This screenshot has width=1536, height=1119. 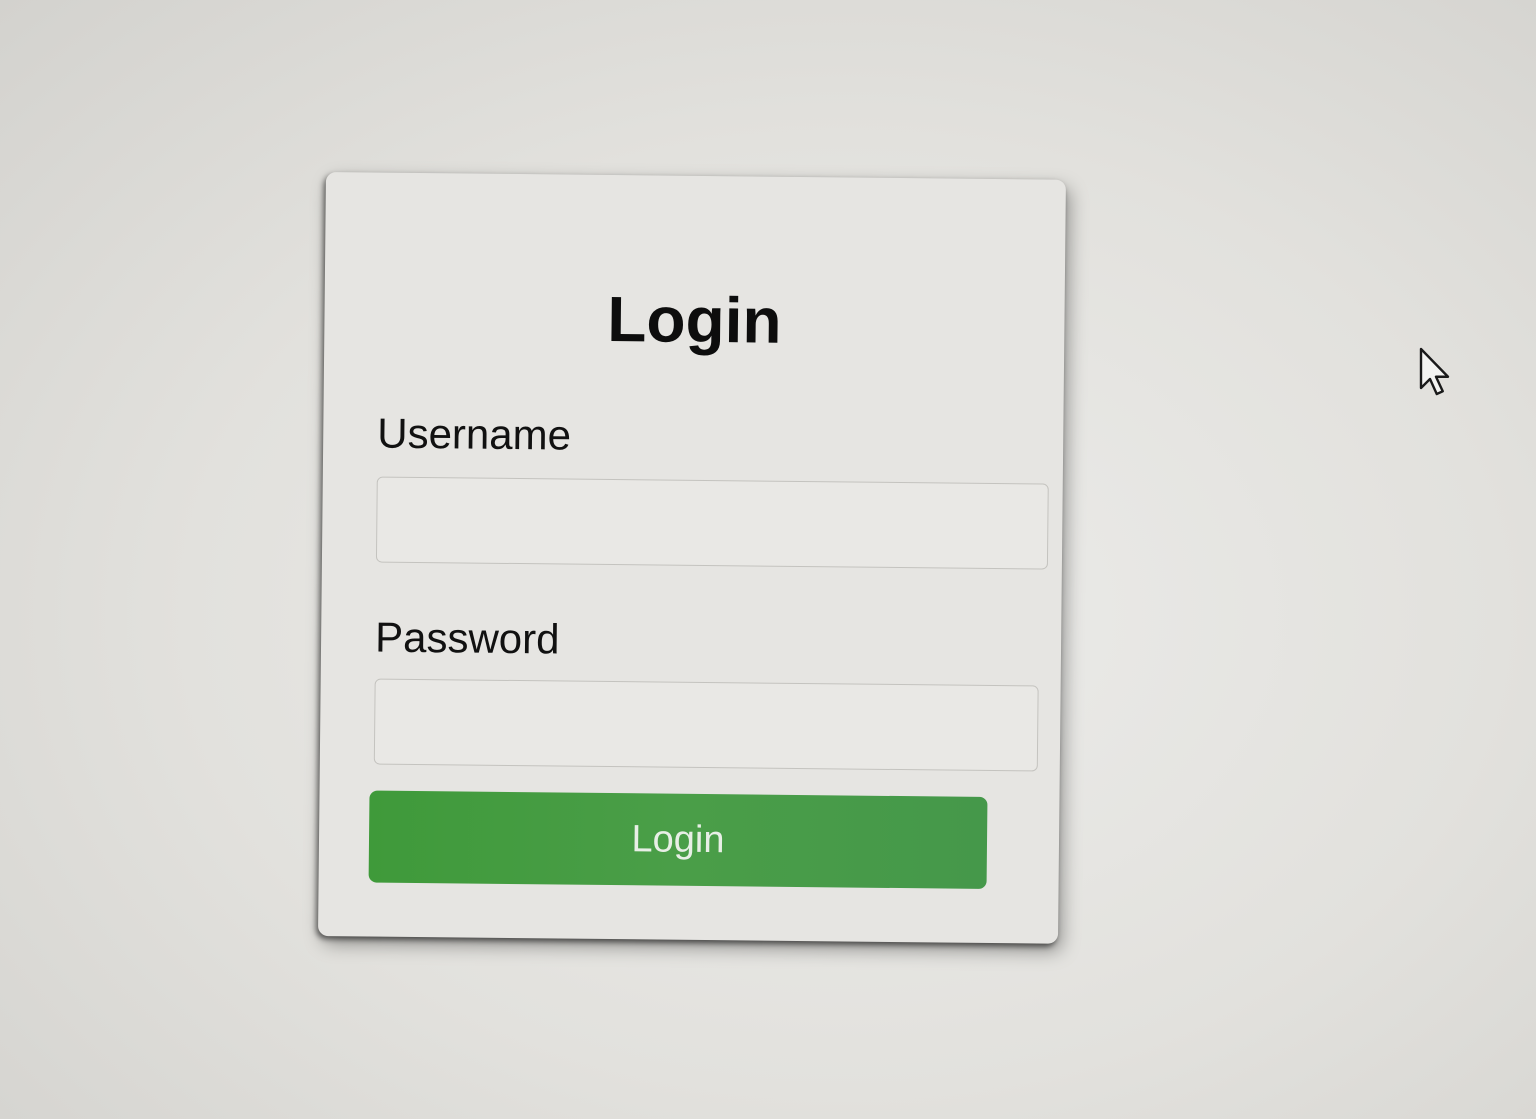 What do you see at coordinates (694, 319) in the screenshot?
I see `login-title: Login` at bounding box center [694, 319].